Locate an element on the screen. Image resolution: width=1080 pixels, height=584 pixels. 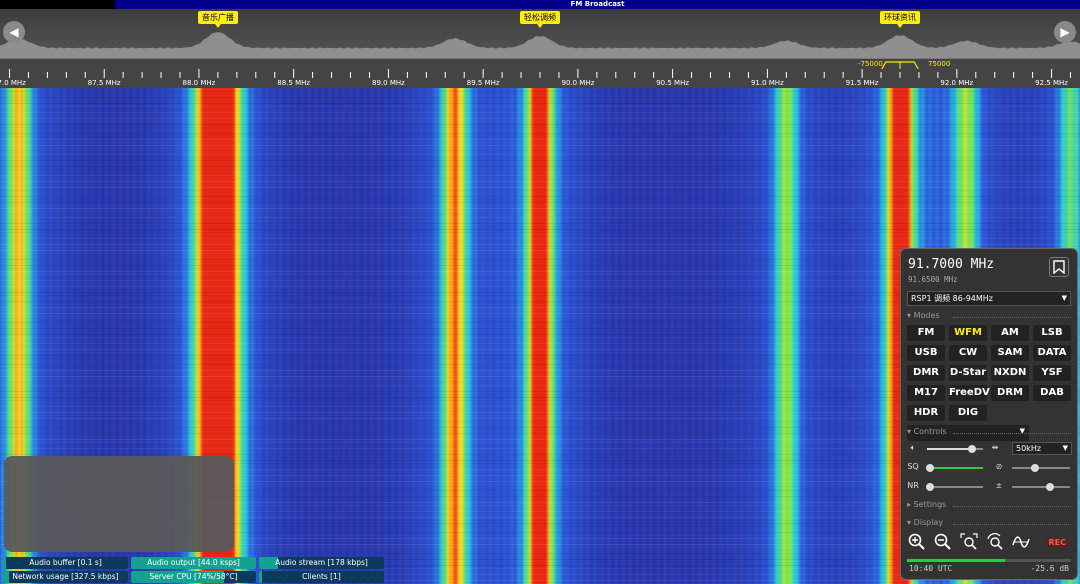
mode-button-wfm: WFM is located at coordinates (968, 333).